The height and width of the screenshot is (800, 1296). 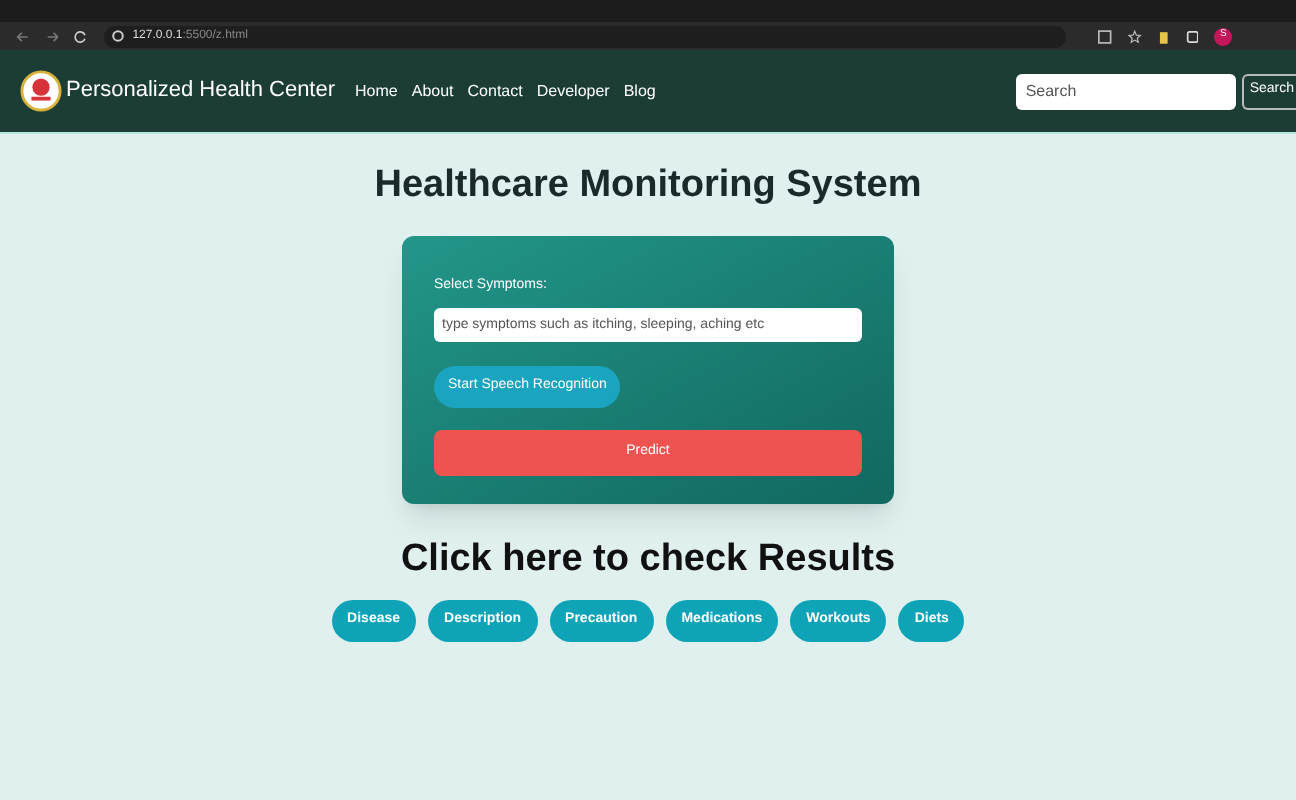 I want to click on site-info-icon, so click(x=118, y=36).